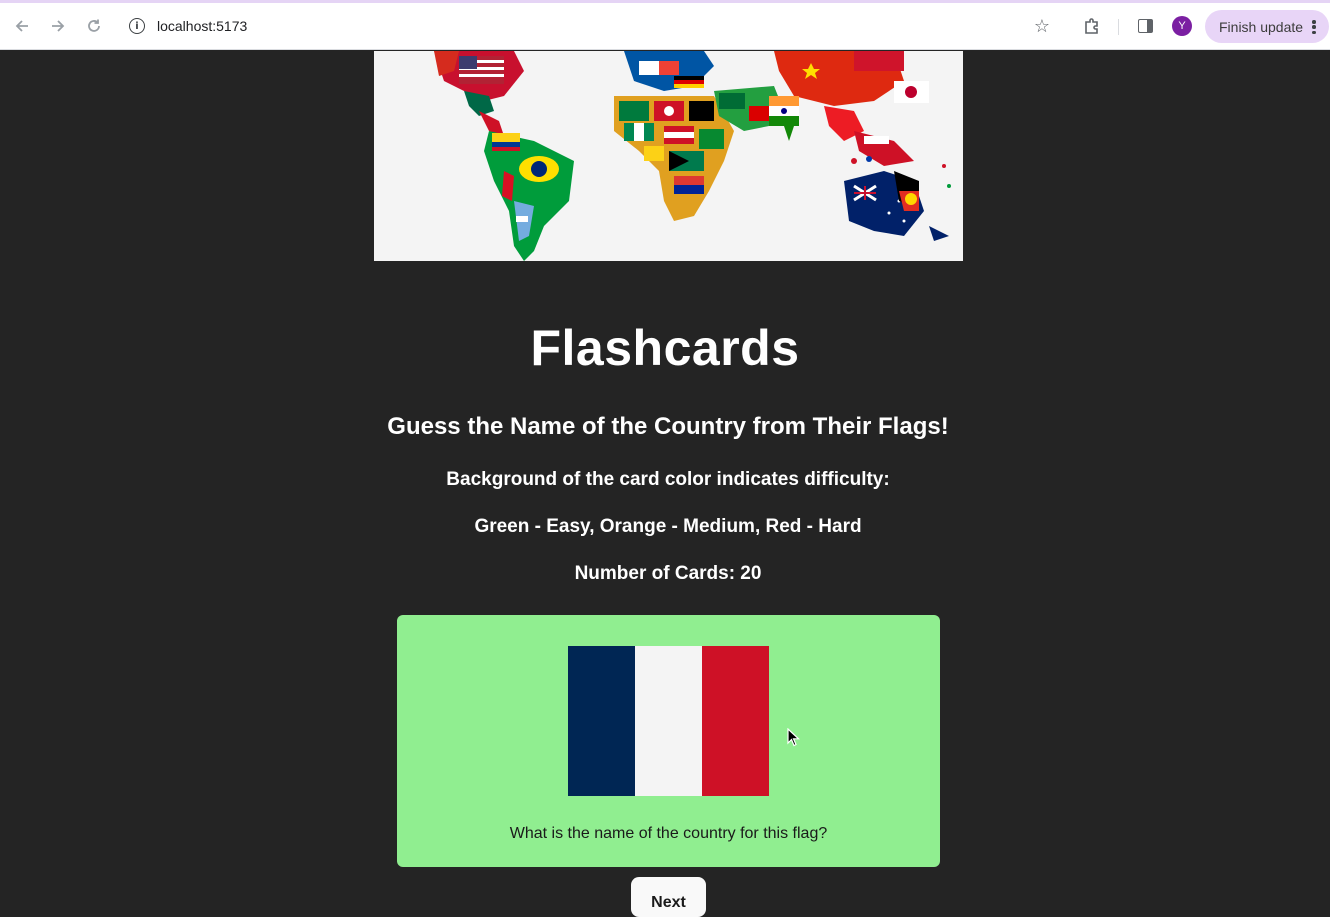 The image size is (1330, 917). Describe the element at coordinates (58, 26) in the screenshot. I see `forward-arrow-icon` at that location.